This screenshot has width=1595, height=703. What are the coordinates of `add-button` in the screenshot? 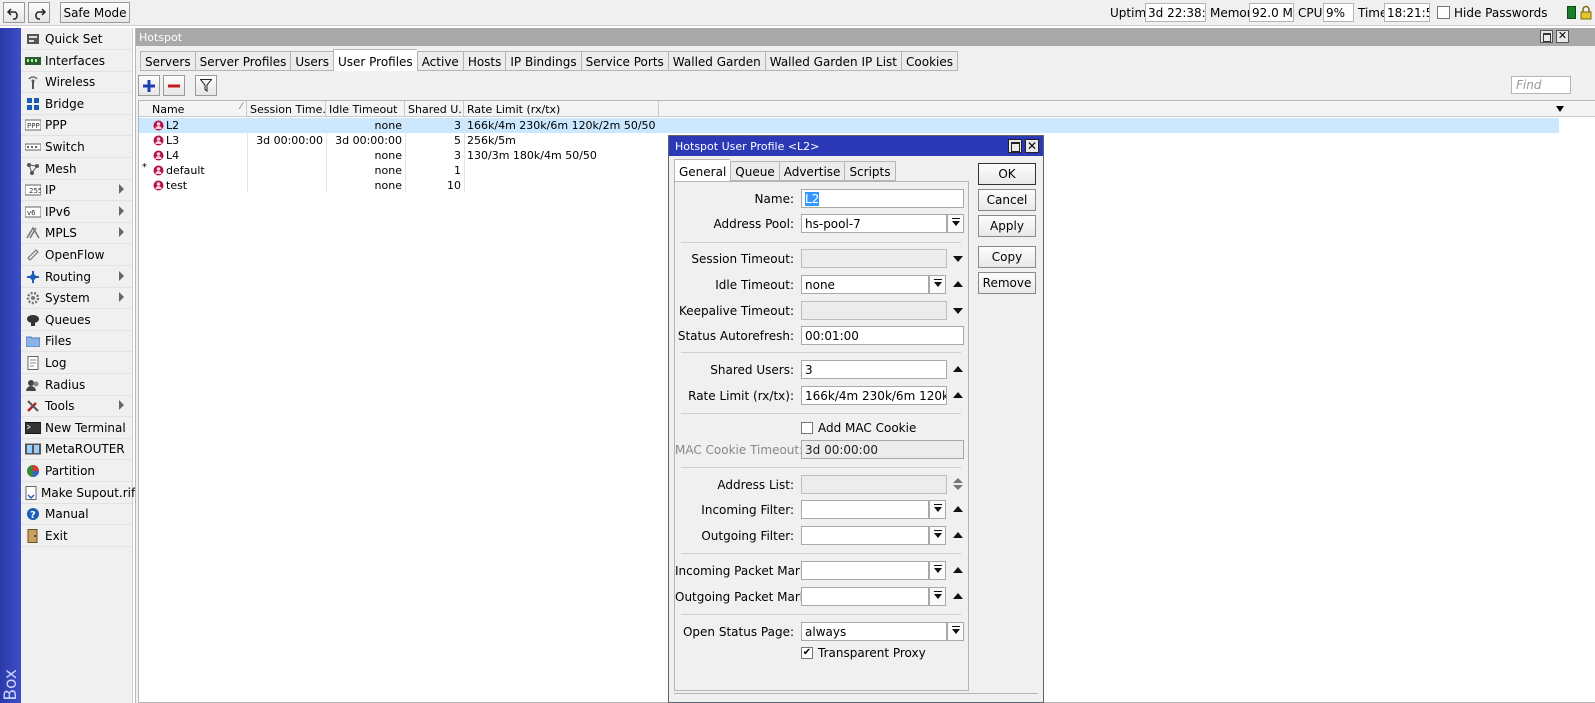 It's located at (149, 85).